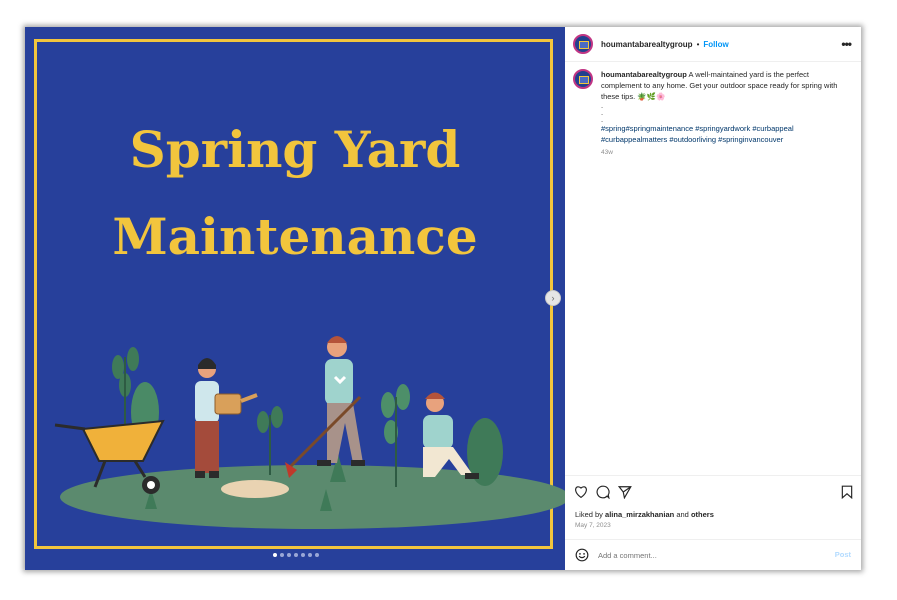 This screenshot has width=897, height=600. Describe the element at coordinates (682, 514) in the screenshot. I see `liked-by-and: and` at that location.